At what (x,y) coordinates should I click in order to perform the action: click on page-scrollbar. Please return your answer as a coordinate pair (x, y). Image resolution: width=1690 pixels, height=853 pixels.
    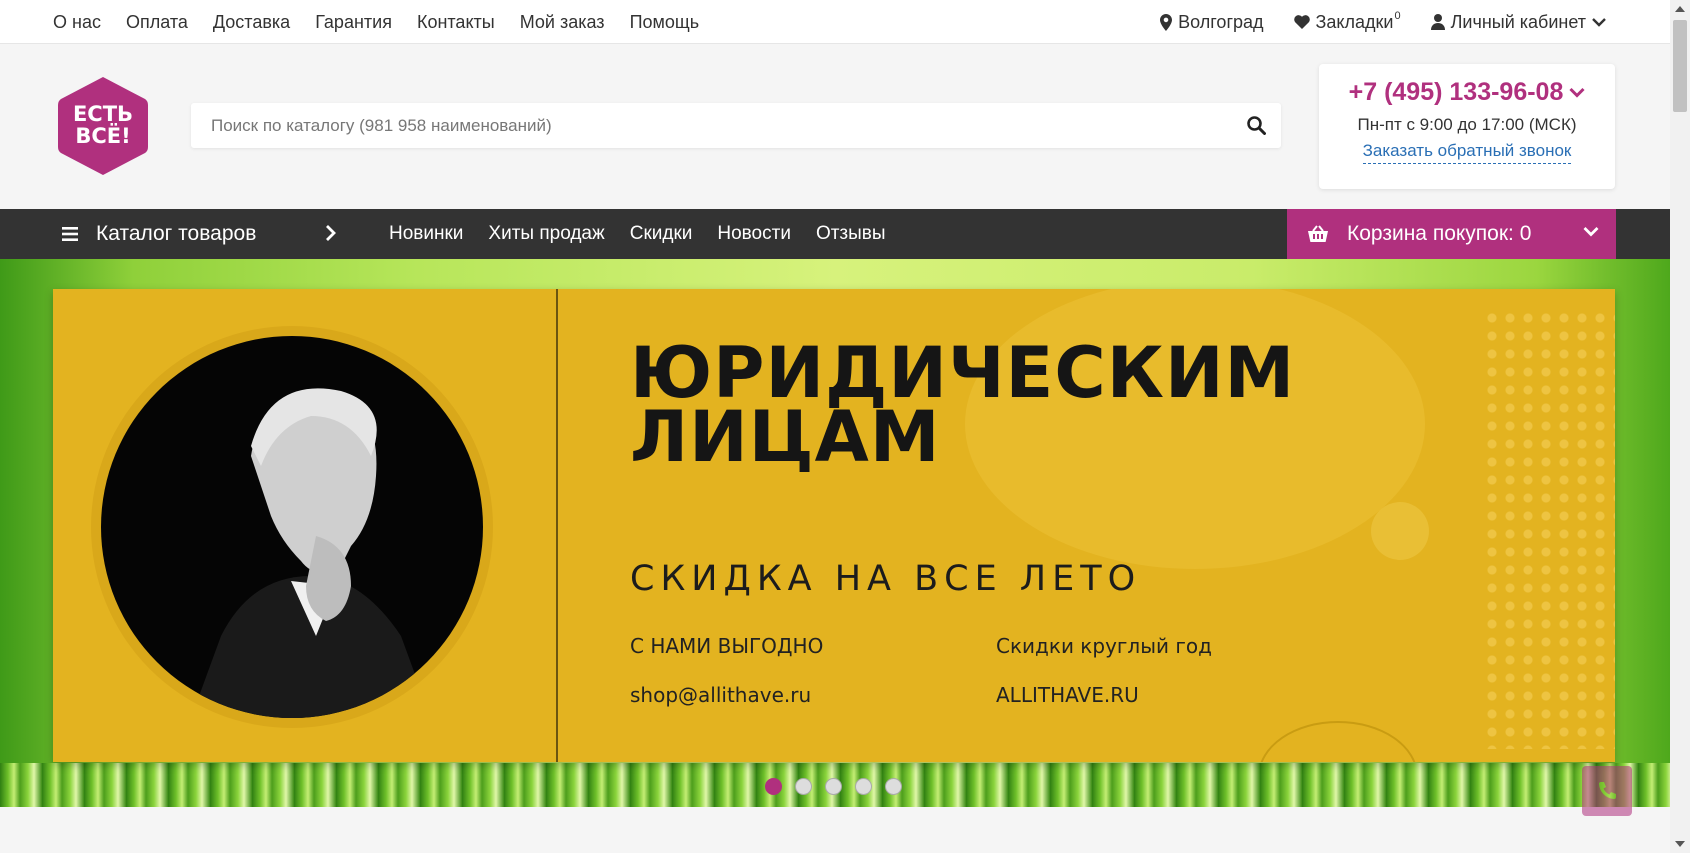
    Looking at the image, I should click on (1680, 426).